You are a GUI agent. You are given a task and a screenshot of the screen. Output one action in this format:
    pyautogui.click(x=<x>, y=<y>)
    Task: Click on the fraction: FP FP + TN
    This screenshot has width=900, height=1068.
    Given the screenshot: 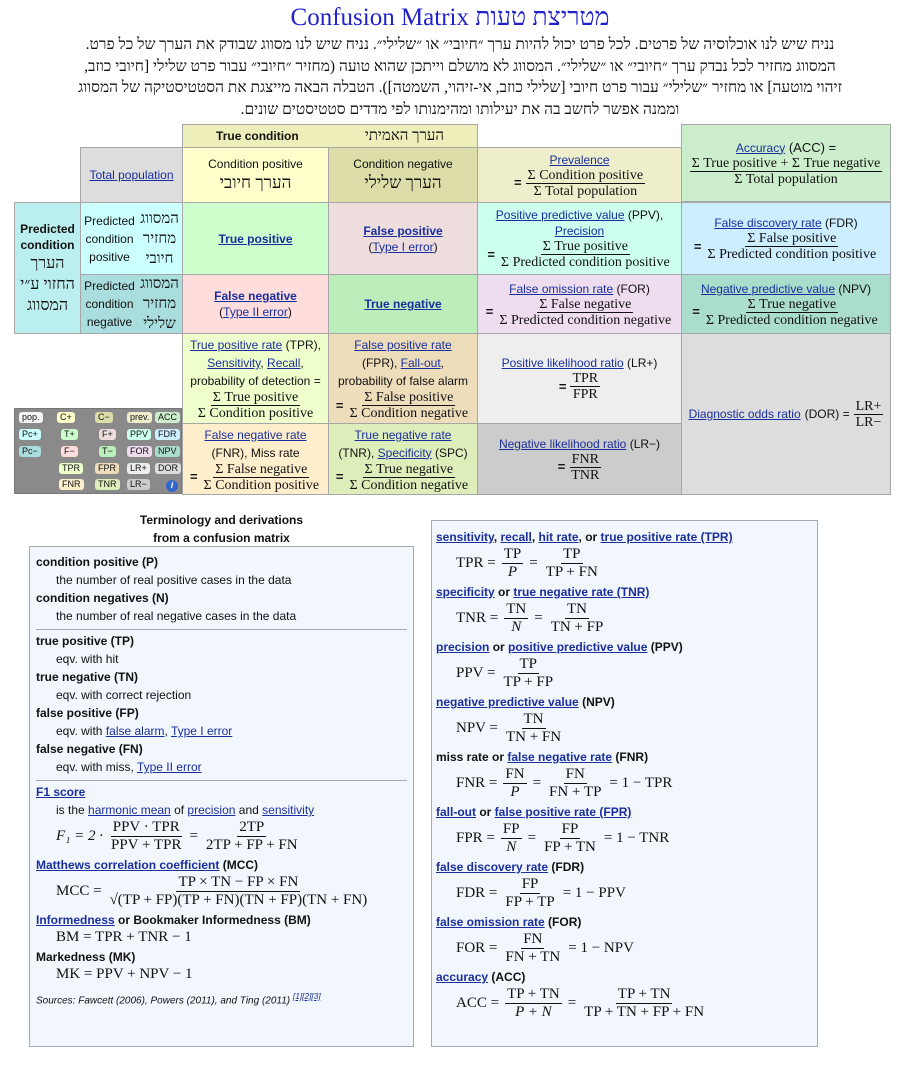 What is the action you would take?
    pyautogui.click(x=570, y=838)
    